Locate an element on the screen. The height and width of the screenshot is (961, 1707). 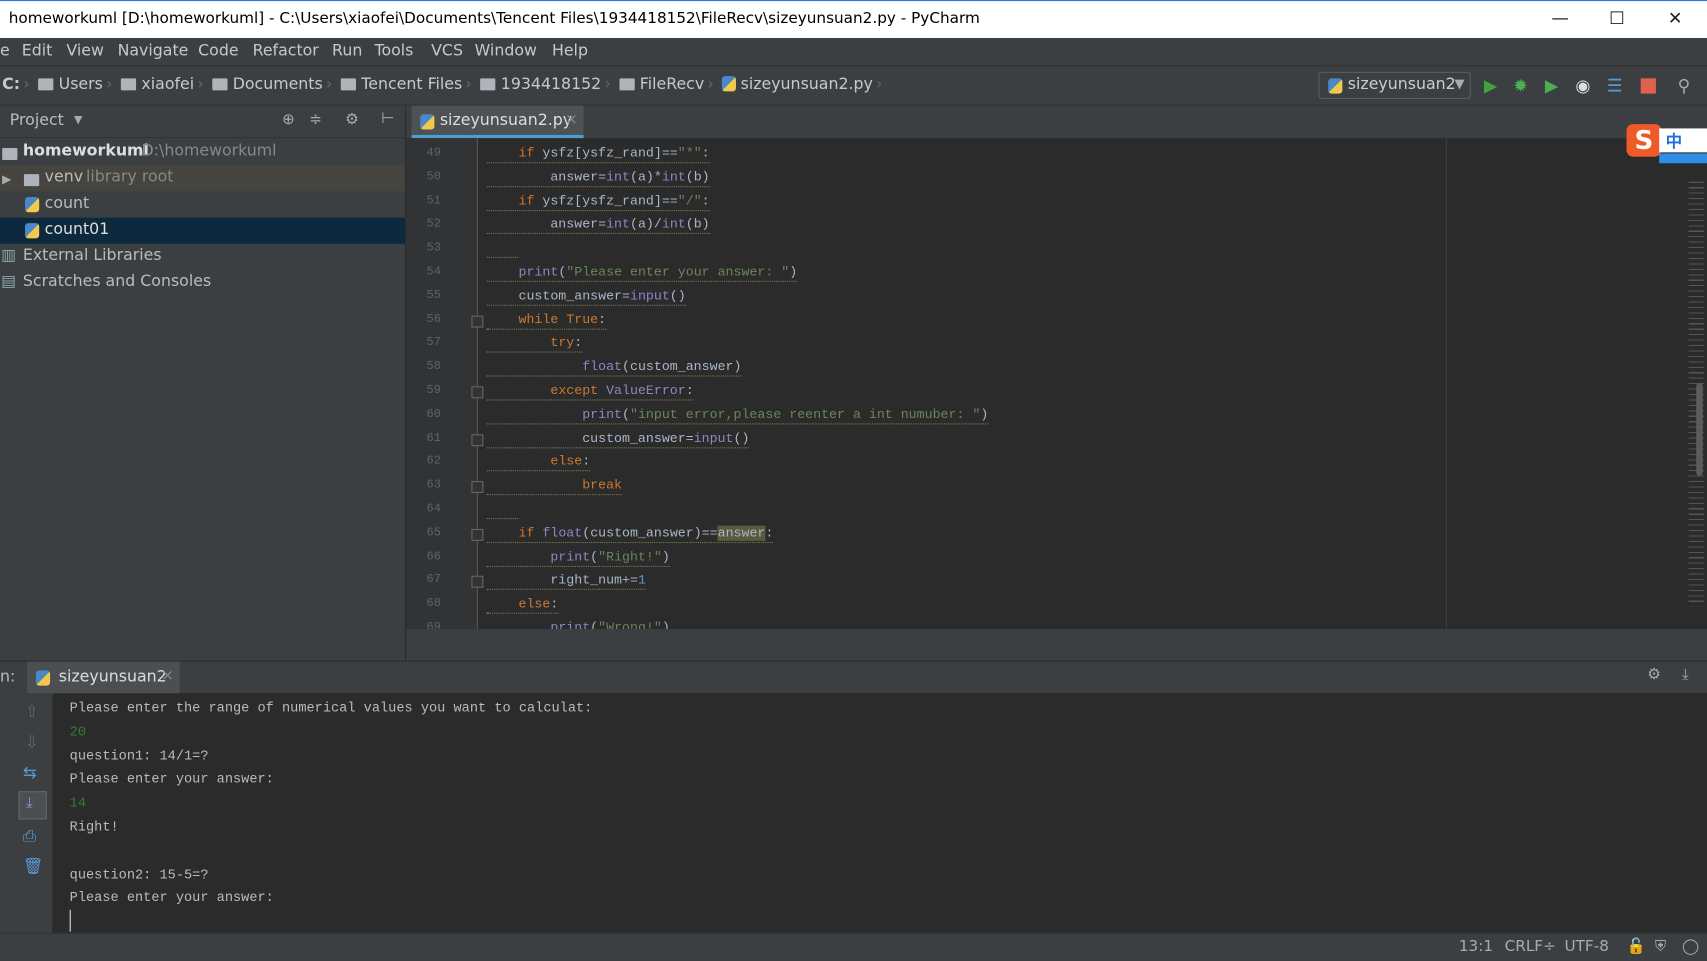
minimize-button: — is located at coordinates (1559, 18).